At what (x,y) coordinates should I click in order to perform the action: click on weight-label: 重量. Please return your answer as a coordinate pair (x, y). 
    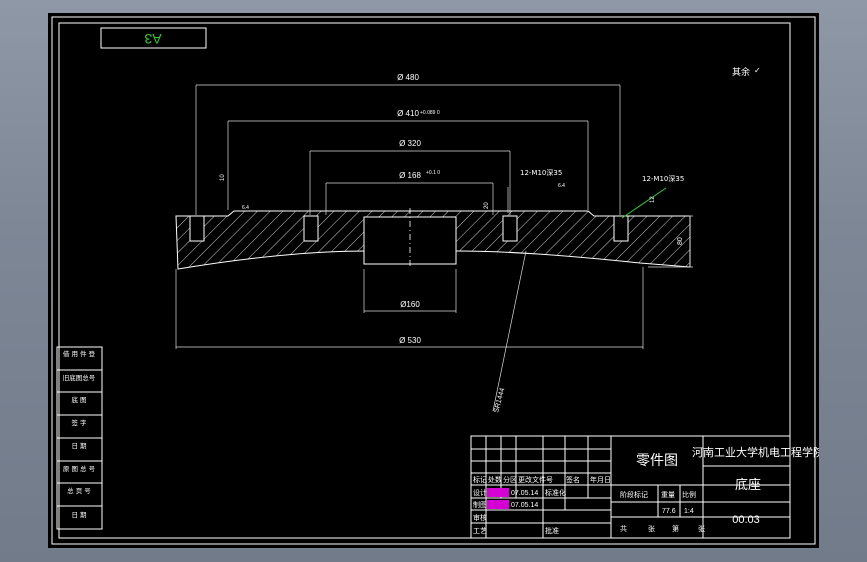
    Looking at the image, I should click on (668, 495).